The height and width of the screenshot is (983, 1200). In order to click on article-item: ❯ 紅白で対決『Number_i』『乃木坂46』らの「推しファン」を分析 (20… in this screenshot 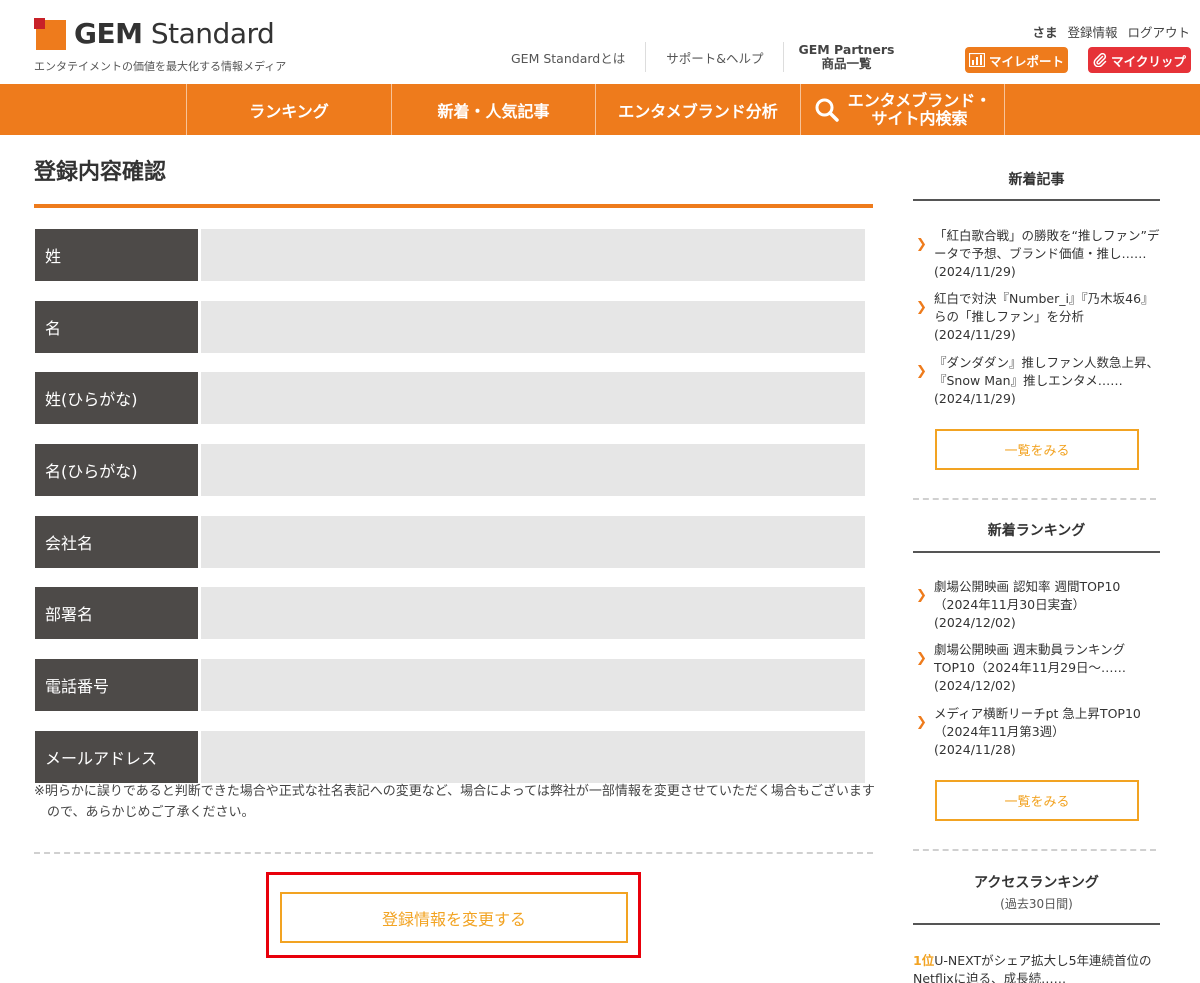, I will do `click(1038, 317)`.